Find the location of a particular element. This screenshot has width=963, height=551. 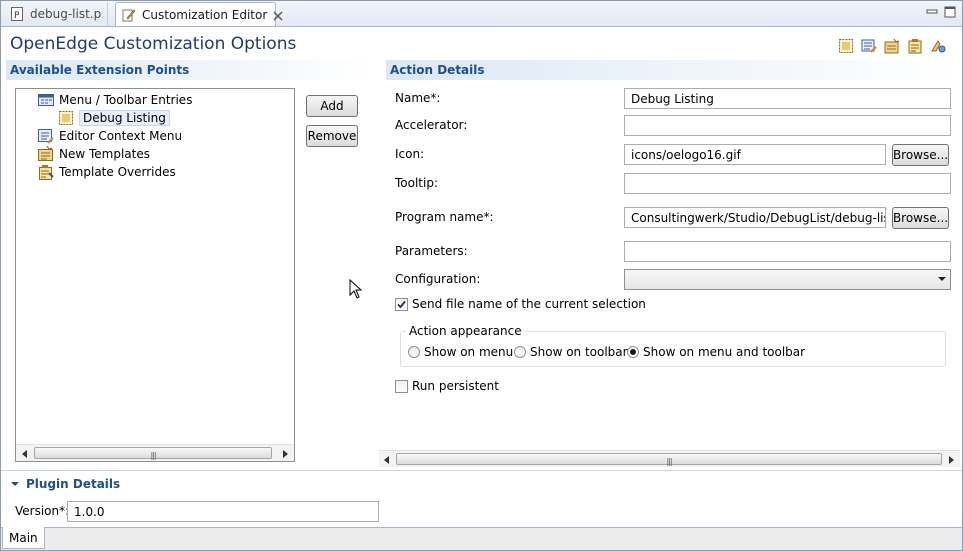

tooltip-field is located at coordinates (787, 183).